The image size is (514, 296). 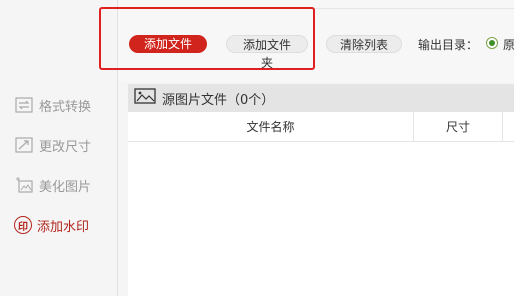 I want to click on column-header-name: 文件名称, so click(x=271, y=127).